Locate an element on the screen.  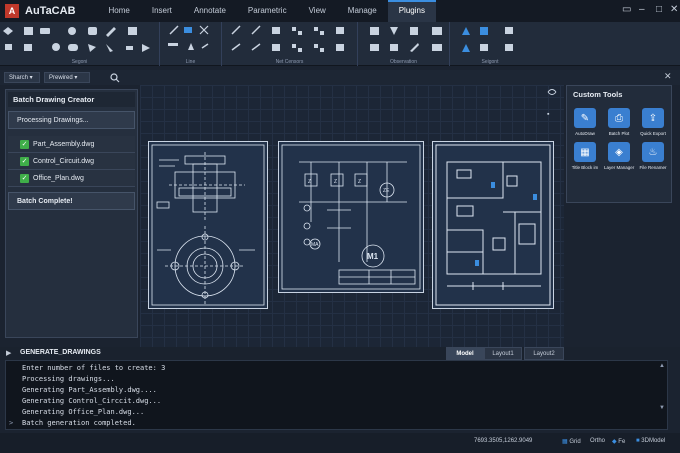
scroll-up-icon: ▲ is located at coordinates (662, 366).